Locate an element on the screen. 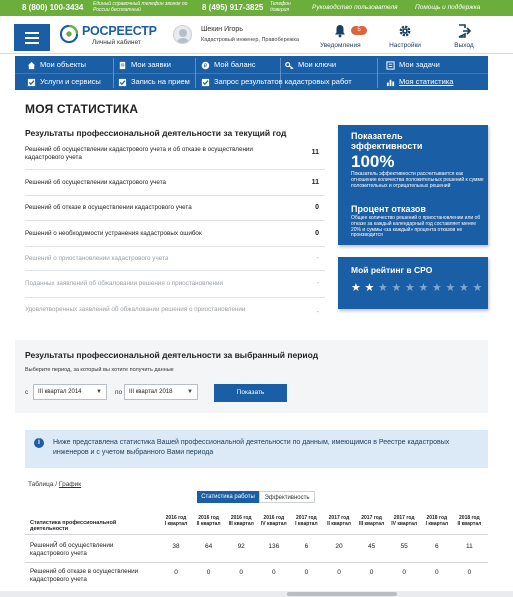  view-table-link: Таблица is located at coordinates (41, 484).